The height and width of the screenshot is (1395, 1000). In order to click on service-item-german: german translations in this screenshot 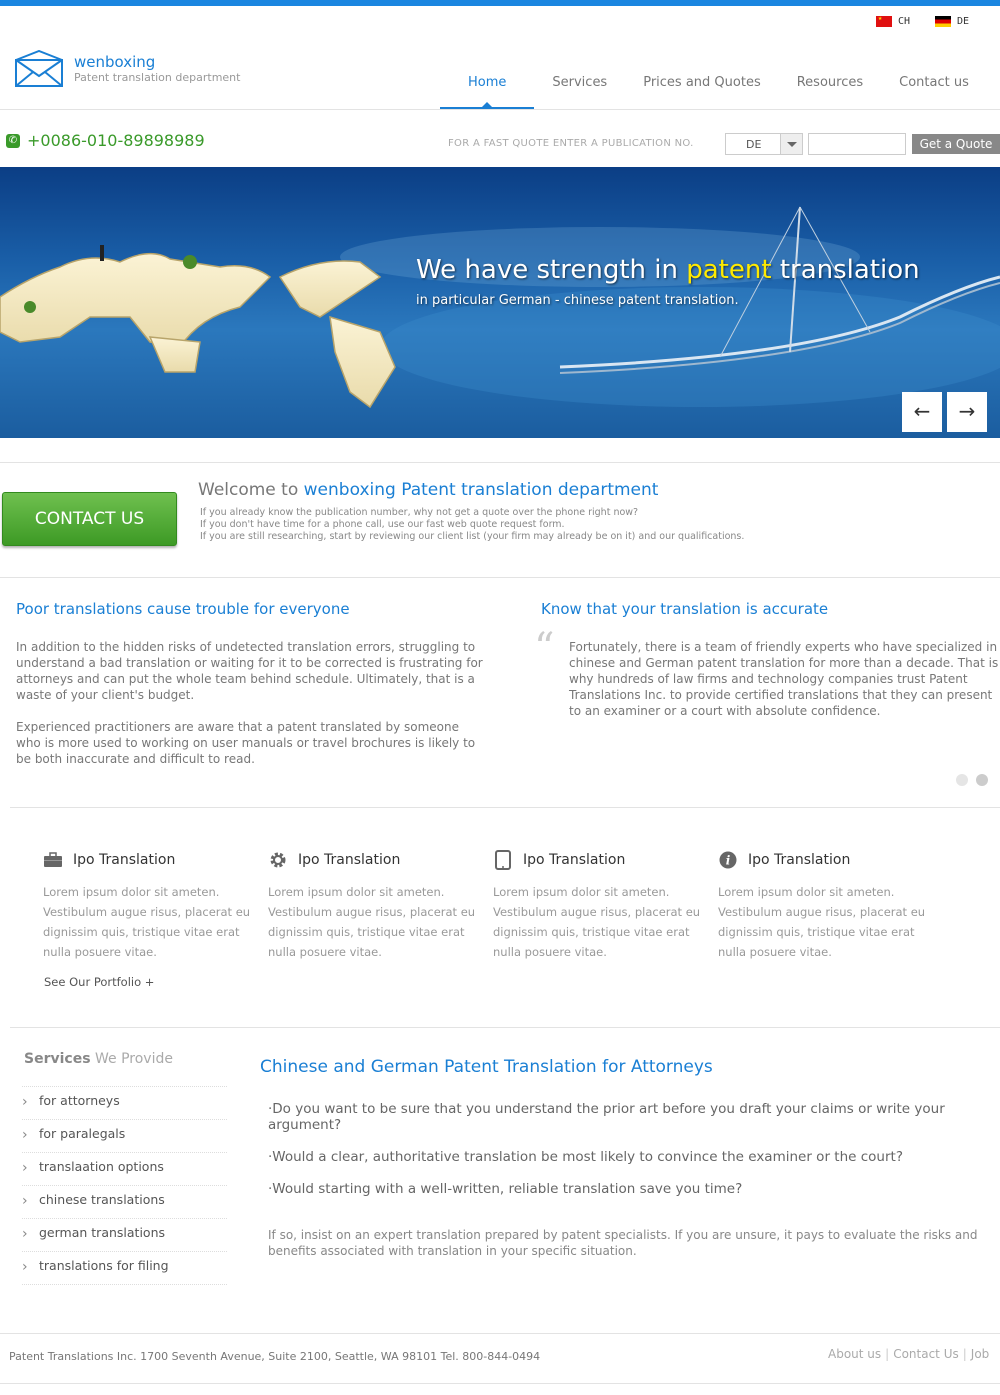, I will do `click(124, 1235)`.